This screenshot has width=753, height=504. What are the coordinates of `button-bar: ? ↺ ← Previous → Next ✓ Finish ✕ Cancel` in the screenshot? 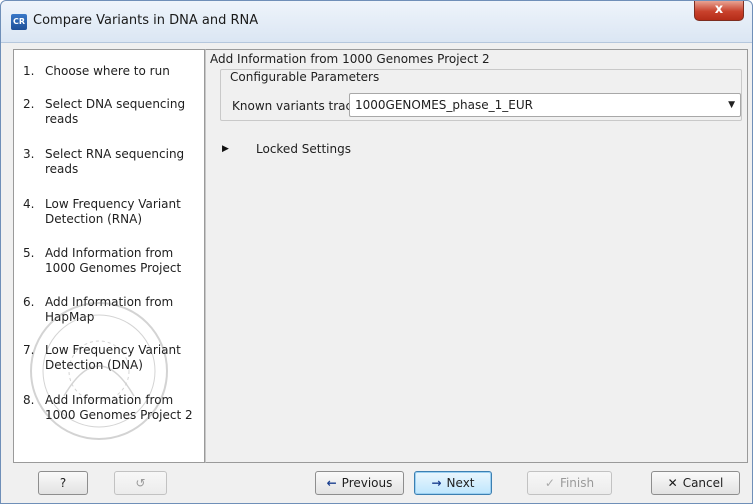 It's located at (376, 483).